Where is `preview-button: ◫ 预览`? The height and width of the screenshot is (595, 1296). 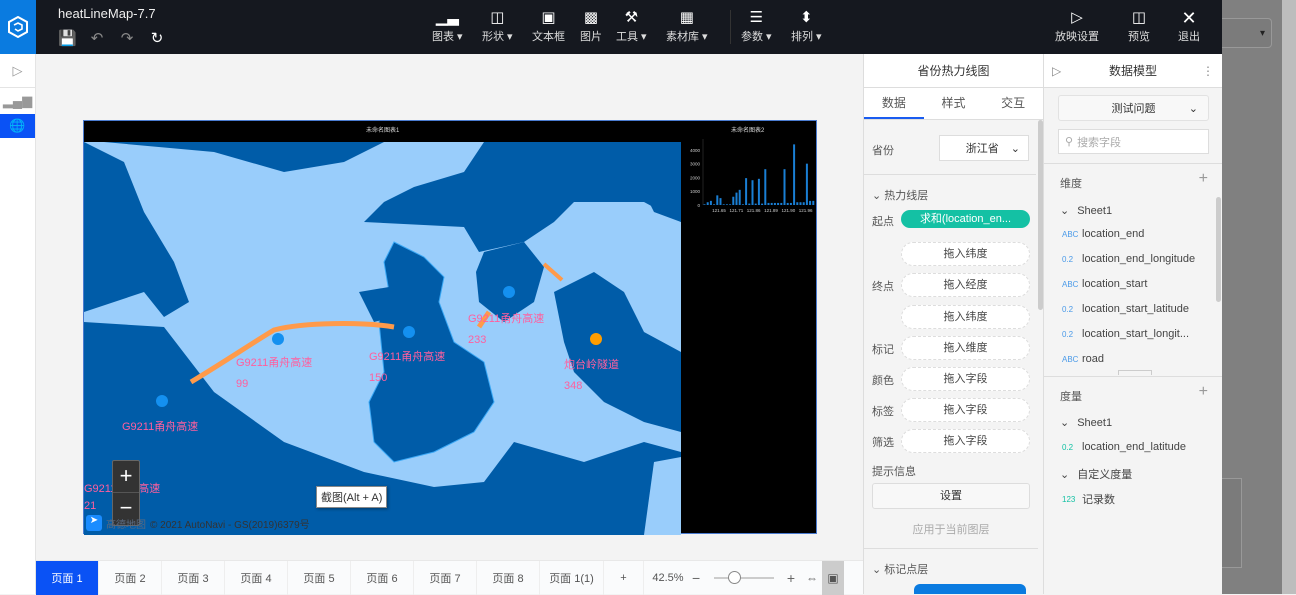 preview-button: ◫ 预览 is located at coordinates (1139, 26).